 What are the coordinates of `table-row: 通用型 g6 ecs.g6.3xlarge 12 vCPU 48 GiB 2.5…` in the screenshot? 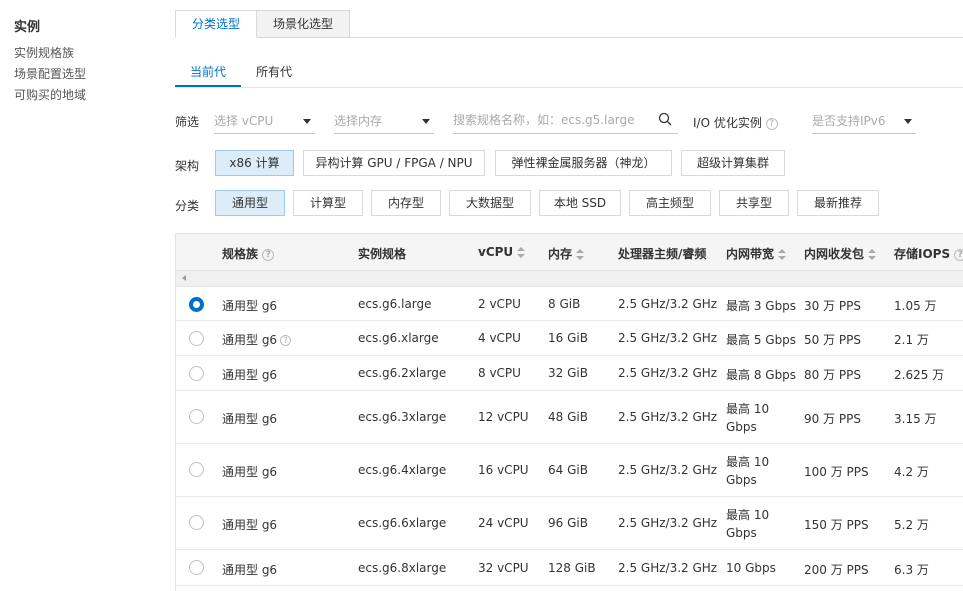 It's located at (569, 417).